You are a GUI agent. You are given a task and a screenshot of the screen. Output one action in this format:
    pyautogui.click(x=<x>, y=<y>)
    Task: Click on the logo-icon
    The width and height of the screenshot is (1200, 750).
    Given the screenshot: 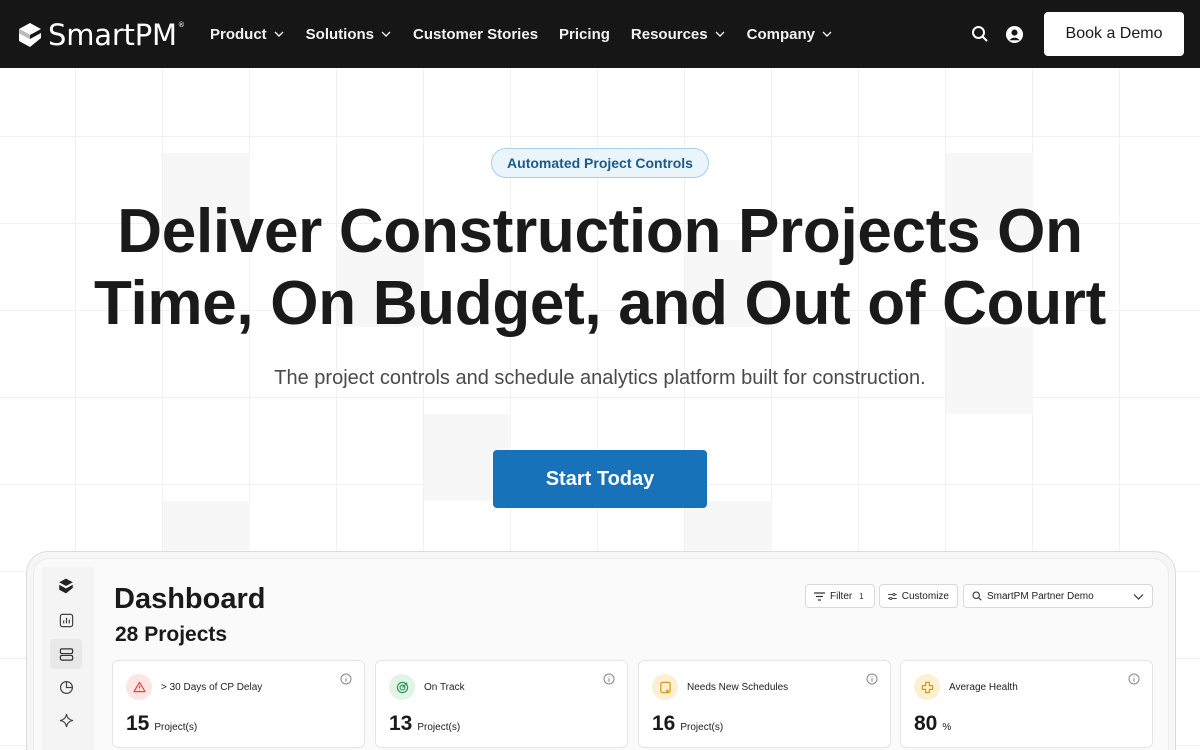 What is the action you would take?
    pyautogui.click(x=30, y=35)
    